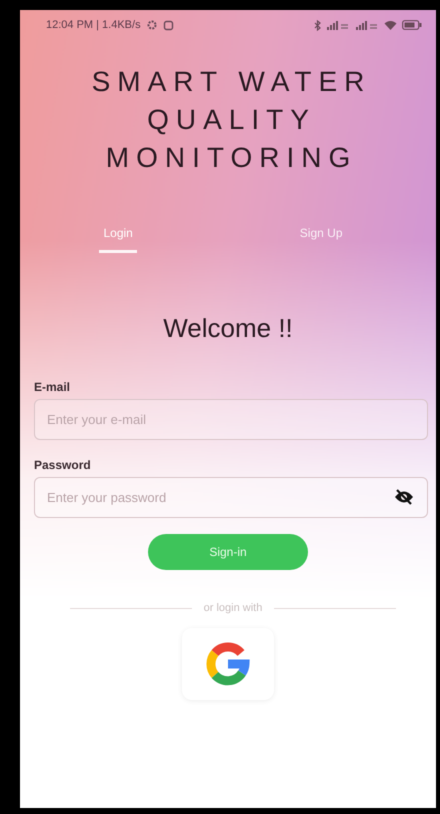  Describe the element at coordinates (228, 328) in the screenshot. I see `welcome-heading: Welcome !!` at that location.